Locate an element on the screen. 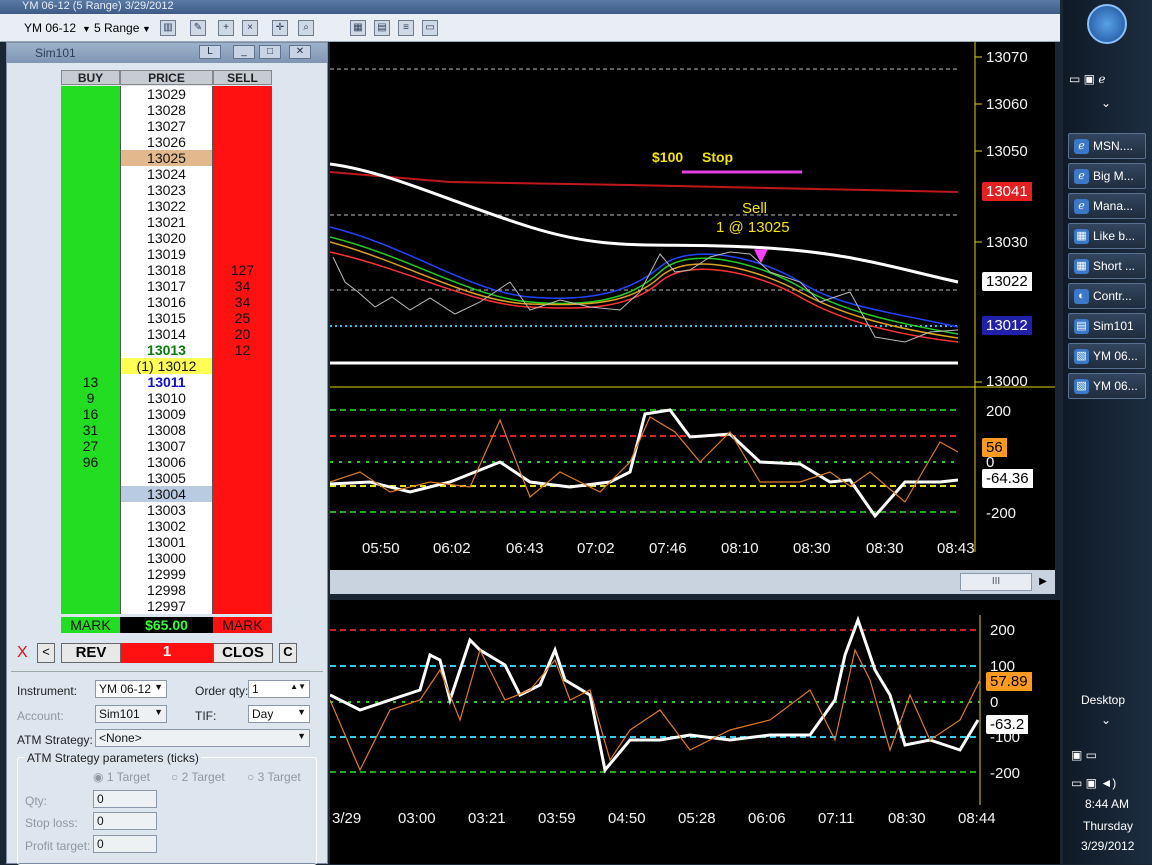 This screenshot has width=1152, height=865. properties-icon: ≡ is located at coordinates (406, 28).